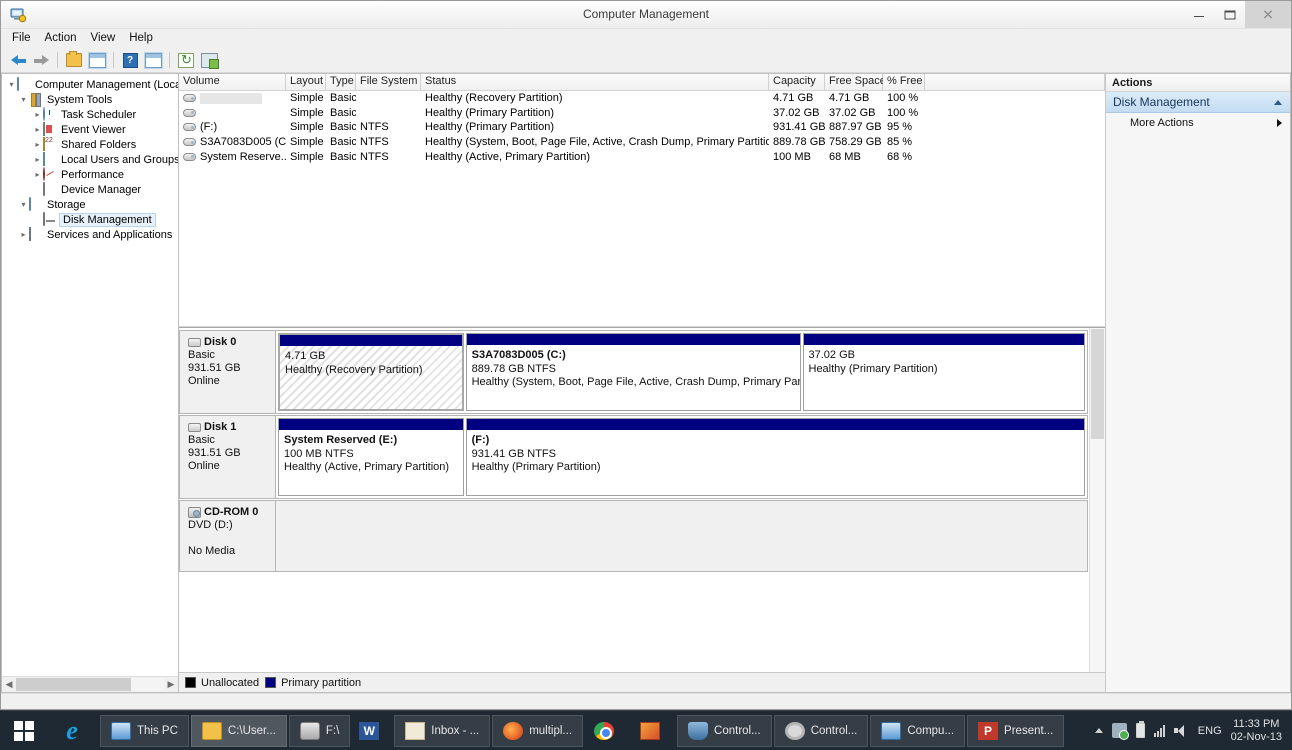 The width and height of the screenshot is (1292, 750). What do you see at coordinates (343, 98) in the screenshot?
I see `volume-type: Basic` at bounding box center [343, 98].